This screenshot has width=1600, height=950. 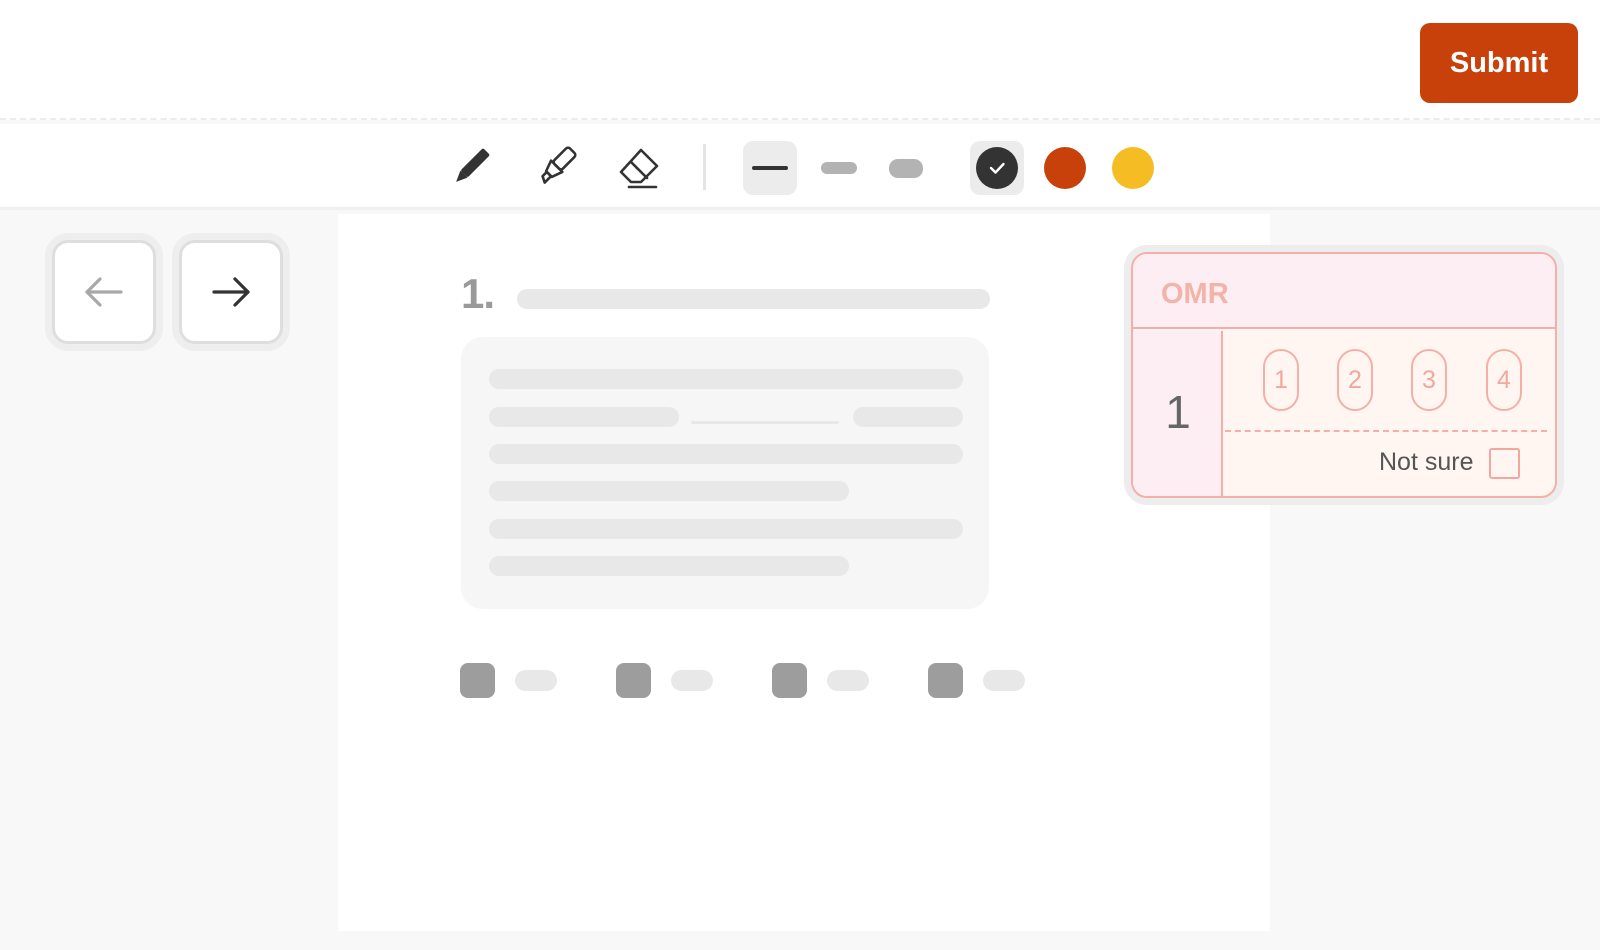 What do you see at coordinates (945, 680) in the screenshot?
I see `answer-option-4-checkbox` at bounding box center [945, 680].